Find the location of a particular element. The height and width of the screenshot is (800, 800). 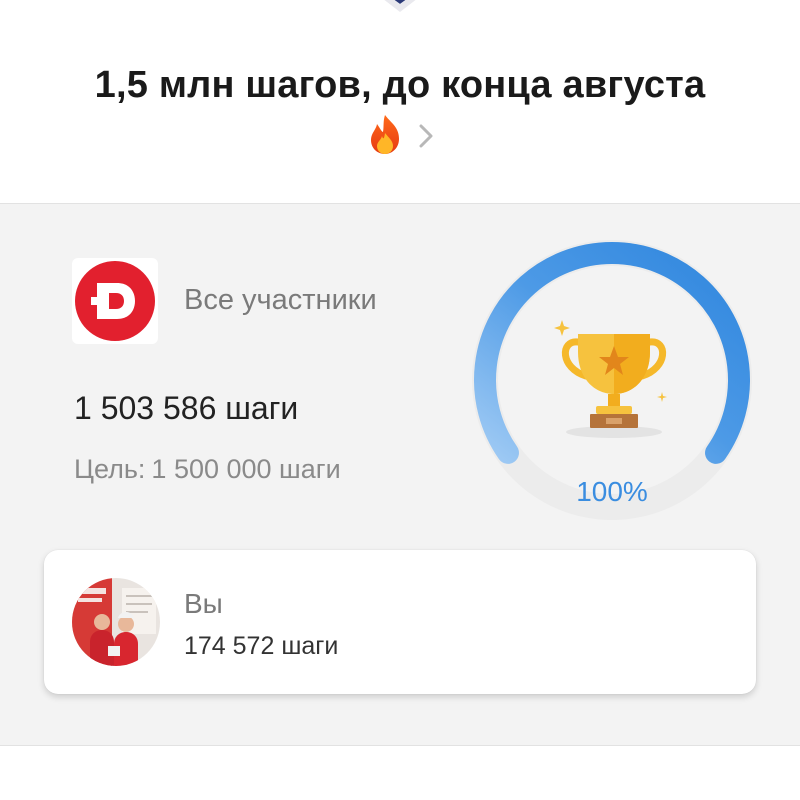

avatar is located at coordinates (116, 622).